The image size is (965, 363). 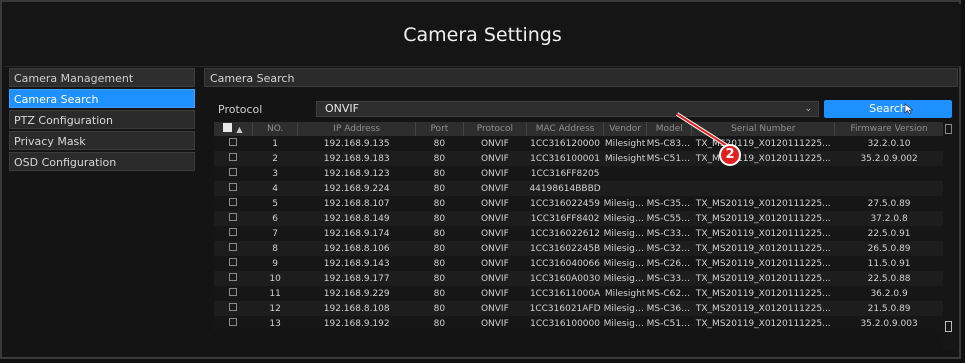 What do you see at coordinates (565, 129) in the screenshot?
I see `column-header-mac-address: MAC Address` at bounding box center [565, 129].